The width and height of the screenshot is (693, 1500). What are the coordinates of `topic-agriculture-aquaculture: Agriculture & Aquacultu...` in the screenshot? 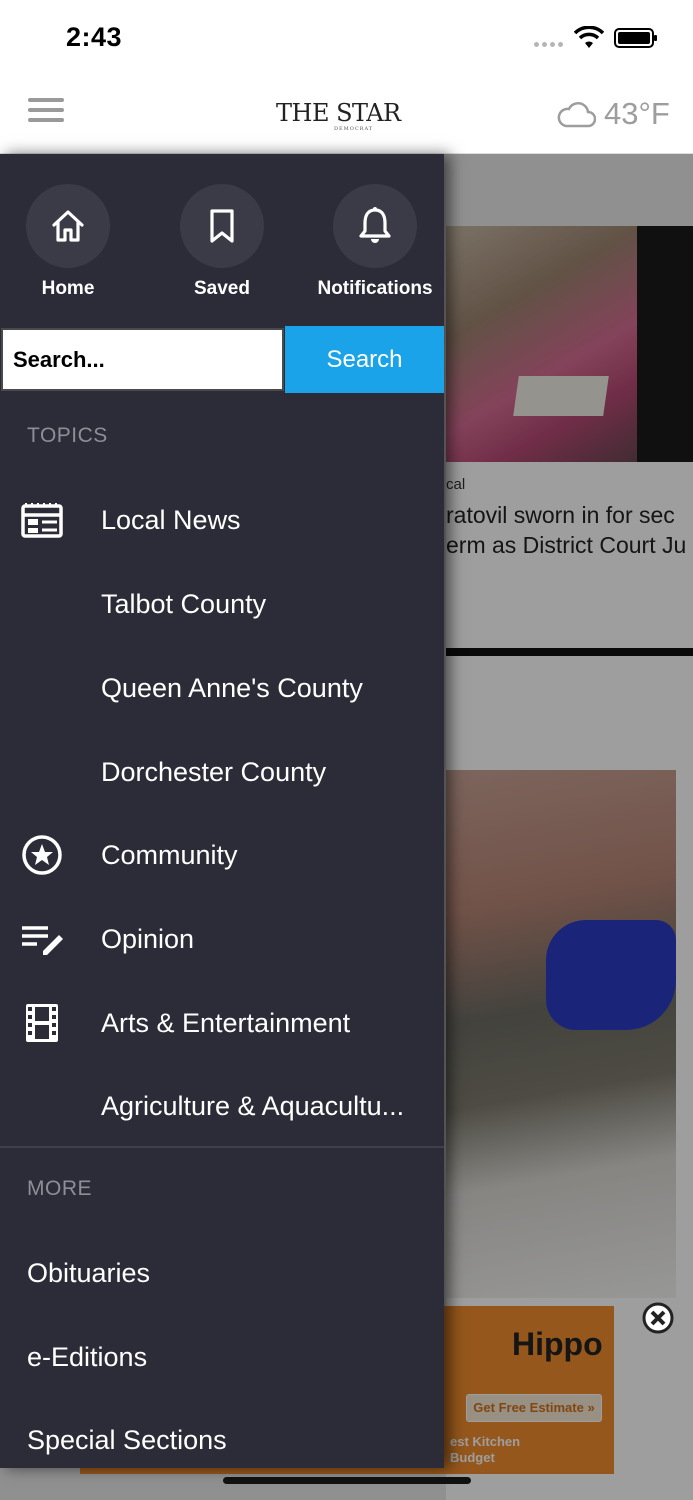 It's located at (222, 1106).